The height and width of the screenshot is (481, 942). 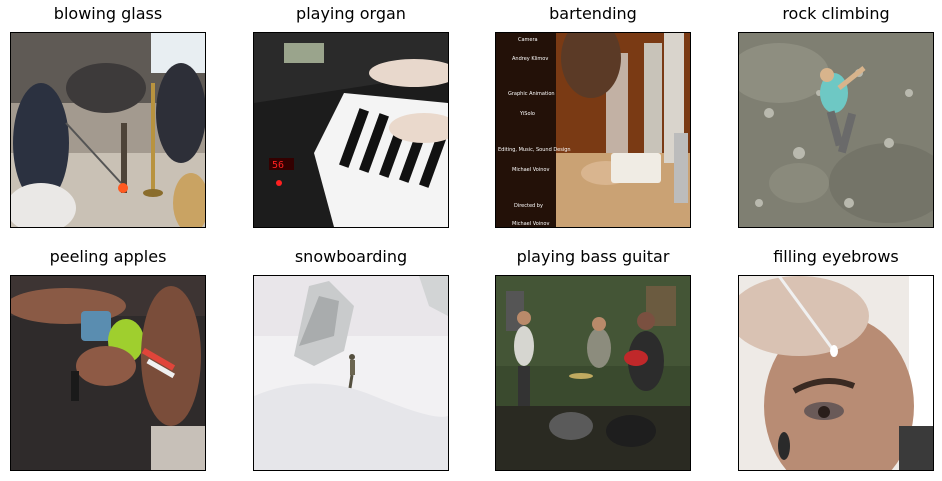 I want to click on panel-title: playing bass guitar, so click(x=593, y=256).